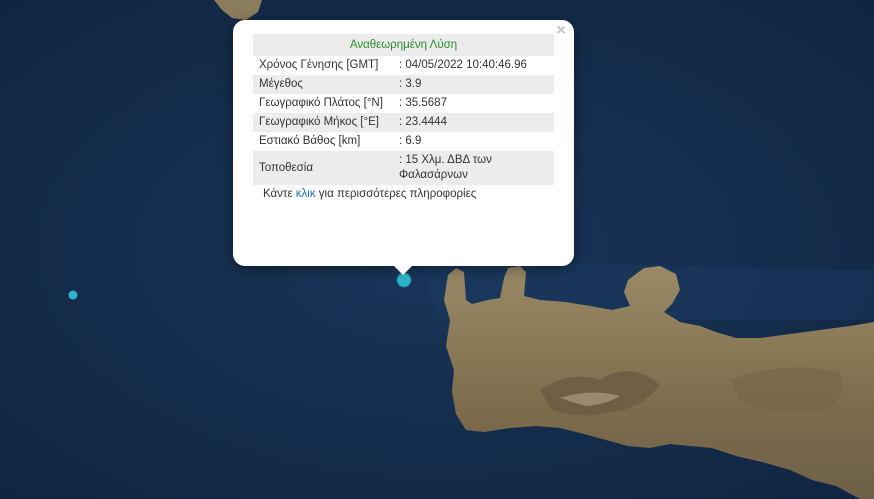  What do you see at coordinates (396, 194) in the screenshot?
I see `more-info-suffix: για περισσότερες πληροφορίες` at bounding box center [396, 194].